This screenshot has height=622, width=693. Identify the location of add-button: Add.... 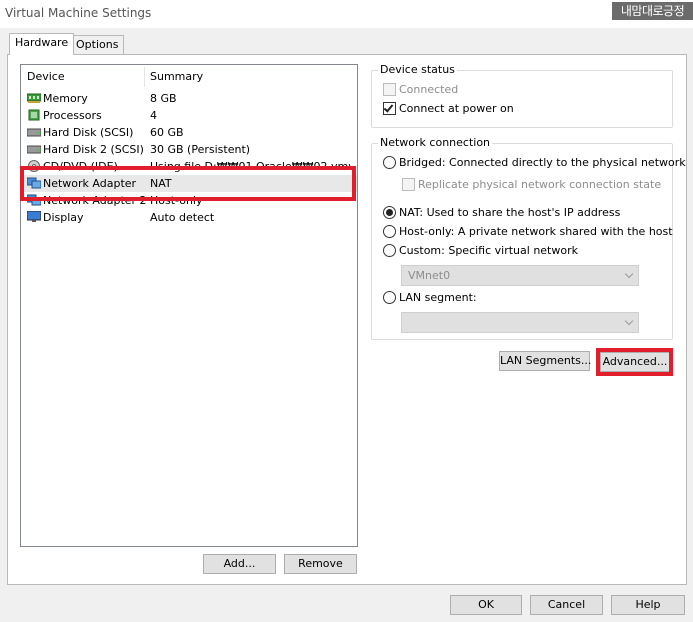
(239, 564).